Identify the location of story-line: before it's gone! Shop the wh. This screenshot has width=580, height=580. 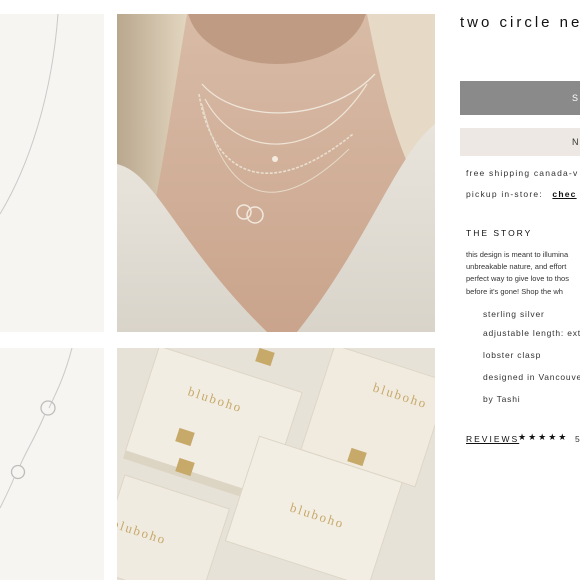
(514, 291).